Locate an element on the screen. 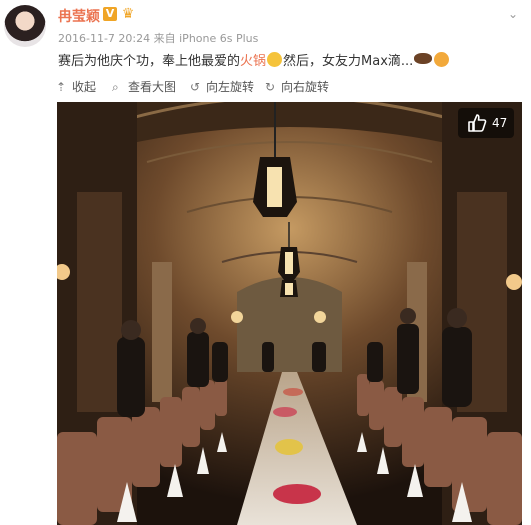 The width and height of the screenshot is (531, 525). avatar is located at coordinates (25, 26).